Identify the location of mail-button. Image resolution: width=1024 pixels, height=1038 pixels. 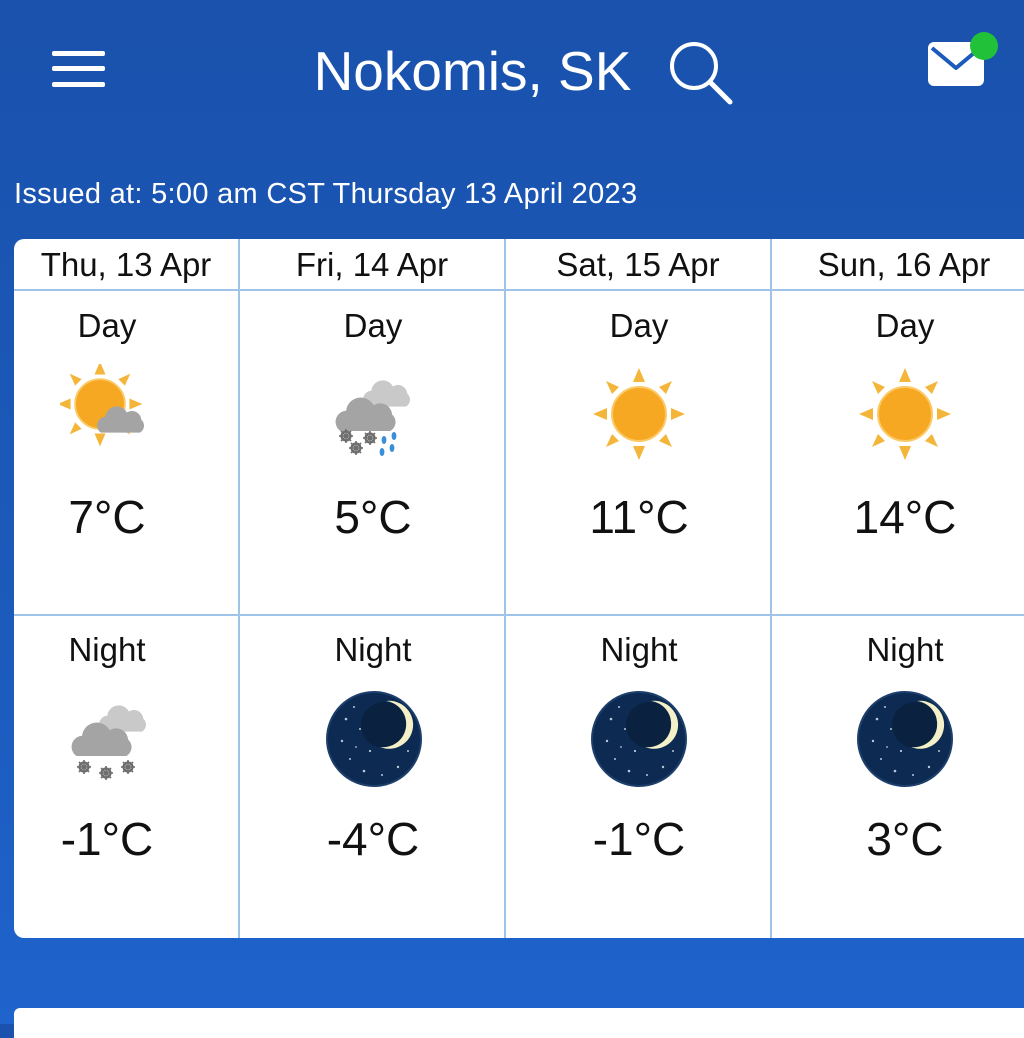
(962, 61).